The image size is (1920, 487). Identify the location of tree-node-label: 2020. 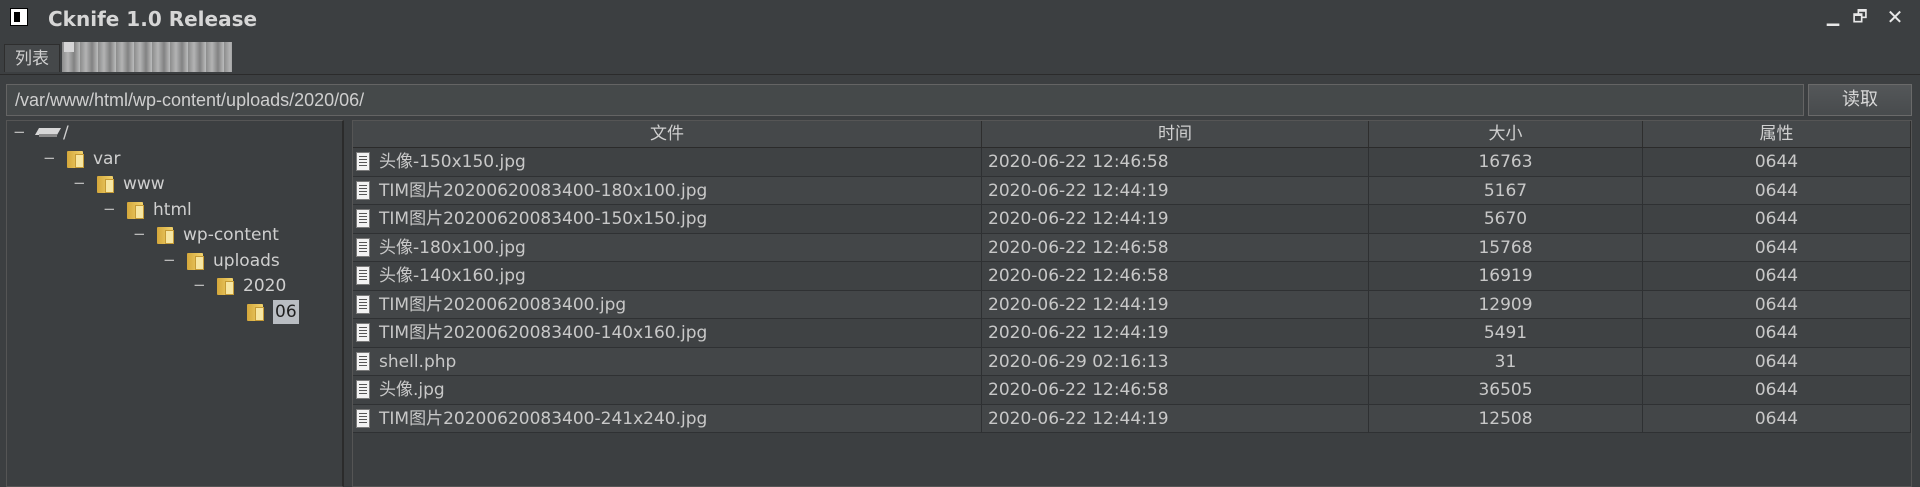
(265, 286).